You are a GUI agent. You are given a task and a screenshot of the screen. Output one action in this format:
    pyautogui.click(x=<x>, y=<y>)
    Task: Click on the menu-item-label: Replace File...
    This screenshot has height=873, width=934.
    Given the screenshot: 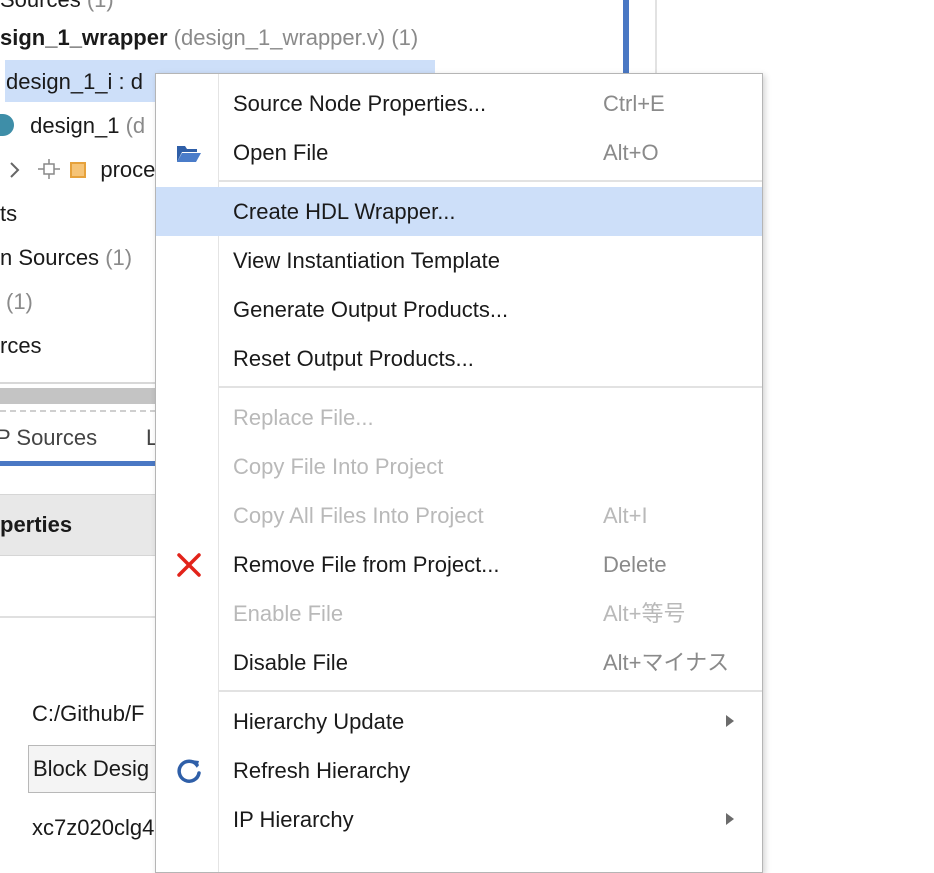 What is the action you would take?
    pyautogui.click(x=303, y=417)
    